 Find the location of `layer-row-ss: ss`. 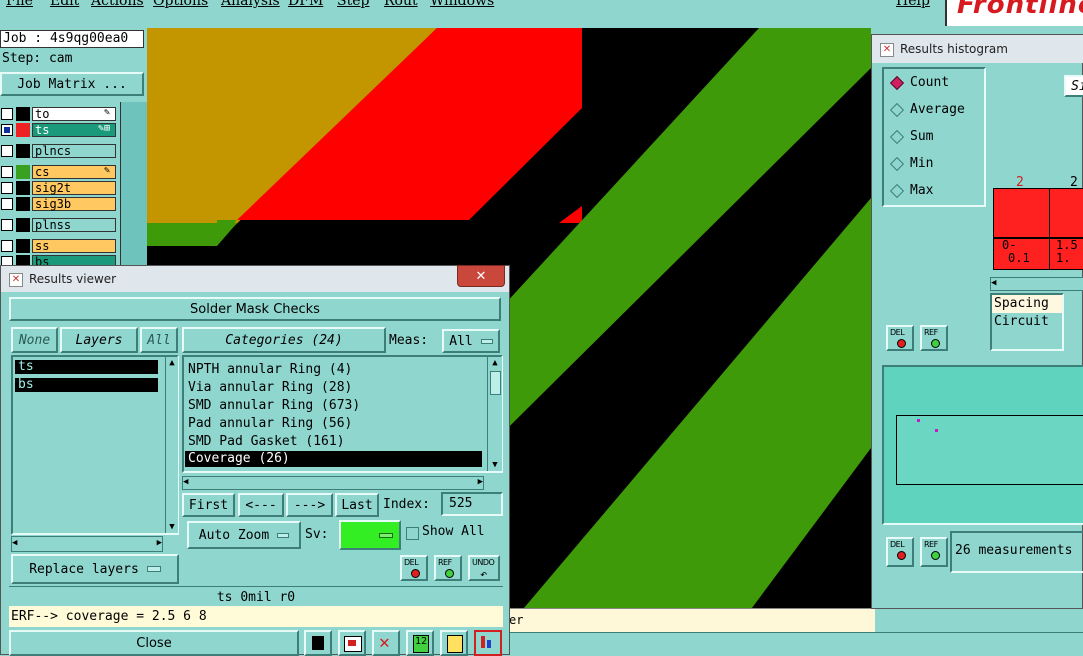

layer-row-ss: ss is located at coordinates (59, 246).